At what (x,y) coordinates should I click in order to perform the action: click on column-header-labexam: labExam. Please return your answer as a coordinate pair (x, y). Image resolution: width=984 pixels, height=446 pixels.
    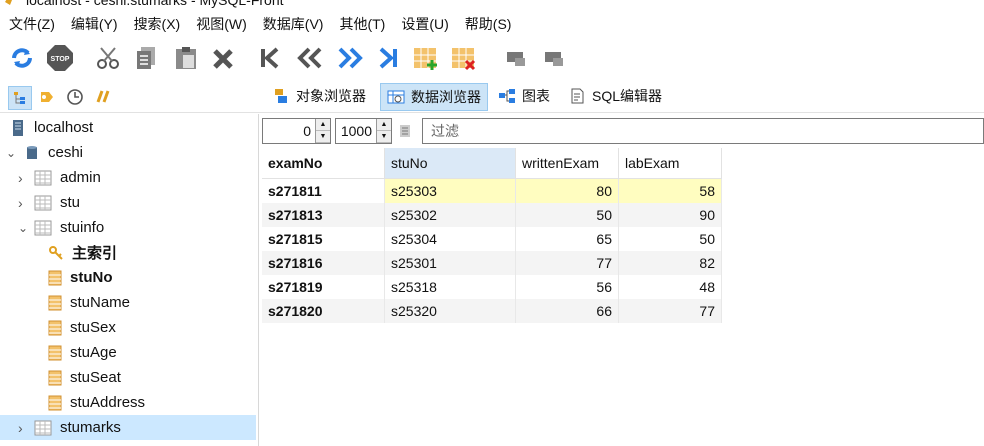
    Looking at the image, I should click on (670, 163).